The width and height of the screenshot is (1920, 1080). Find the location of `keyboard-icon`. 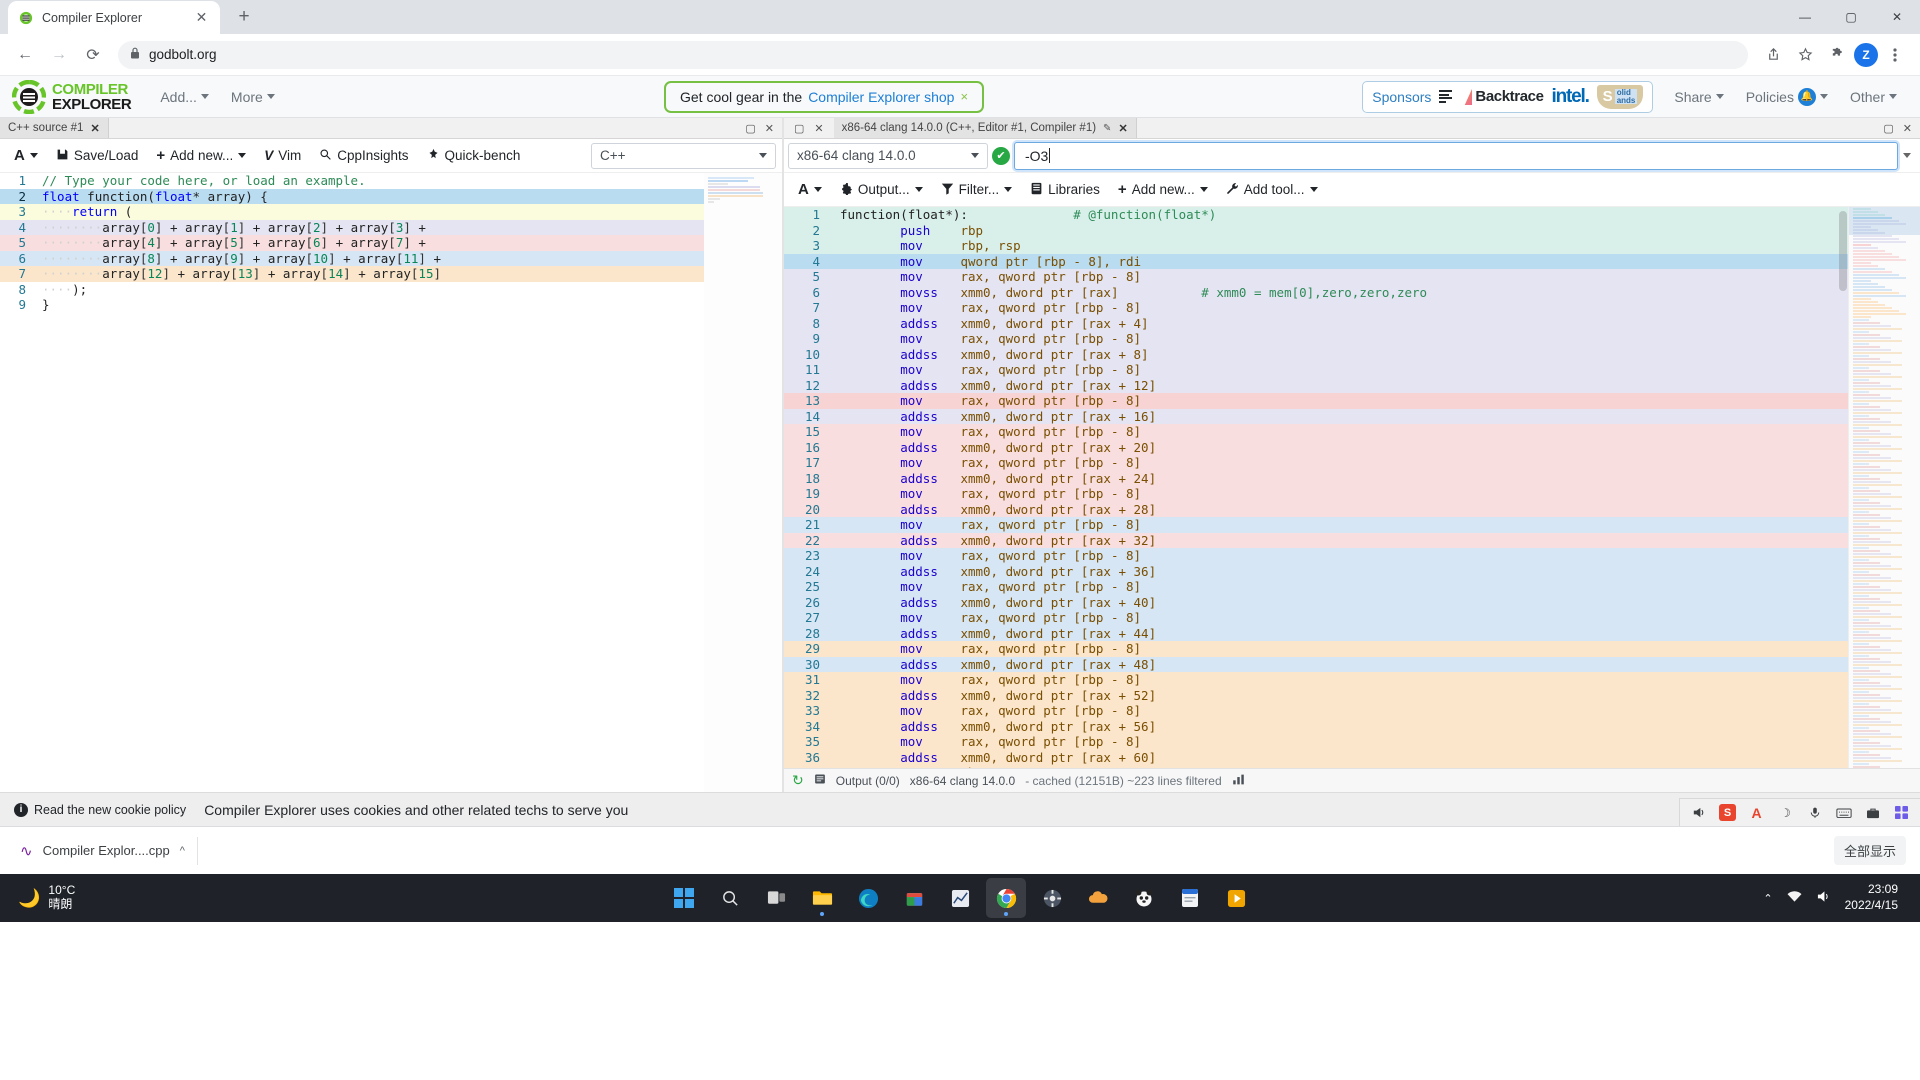

keyboard-icon is located at coordinates (1843, 812).